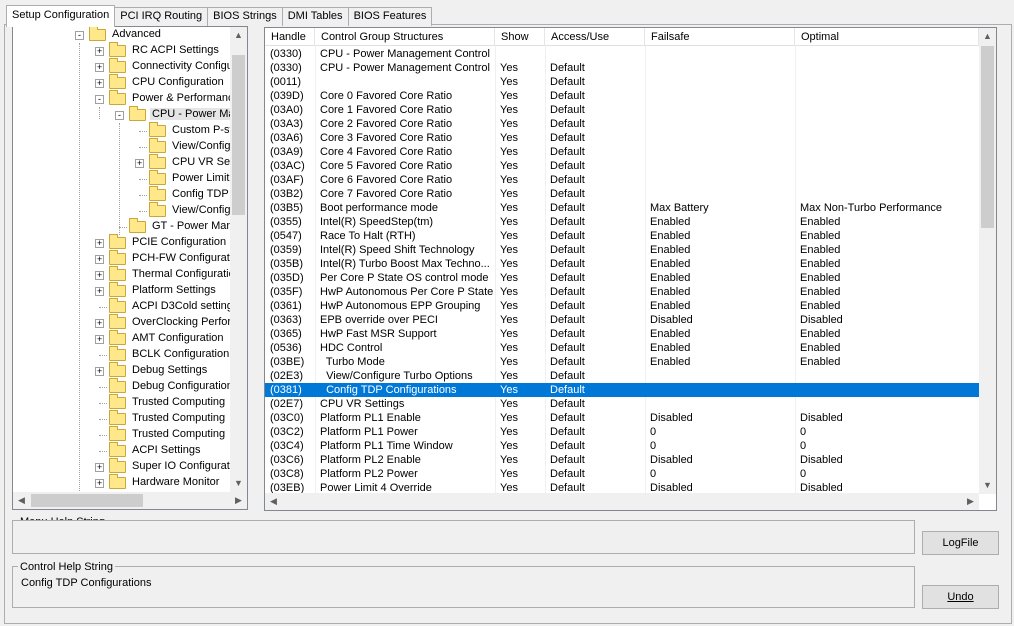  I want to click on tab-bios-strings: BIOS Strings, so click(245, 16).